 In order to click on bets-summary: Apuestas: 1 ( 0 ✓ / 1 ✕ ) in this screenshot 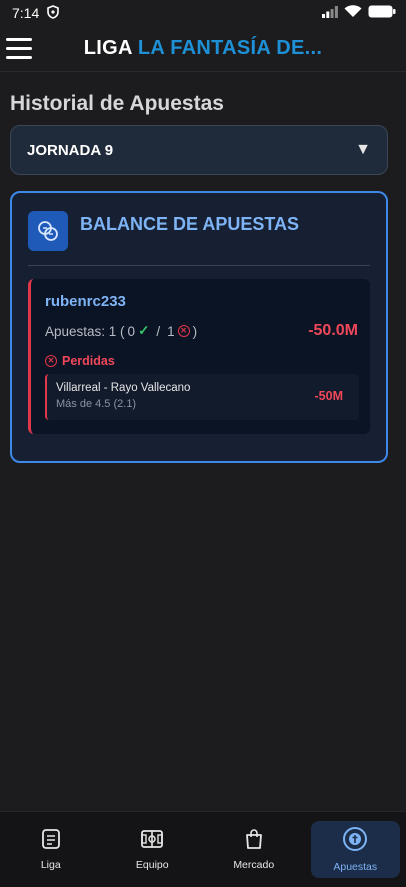, I will do `click(121, 331)`.